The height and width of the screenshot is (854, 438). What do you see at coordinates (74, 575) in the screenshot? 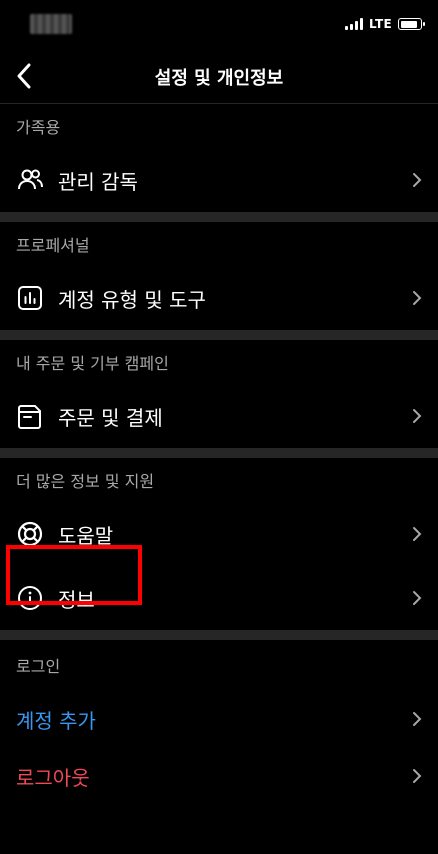
I see `highlight-box` at bounding box center [74, 575].